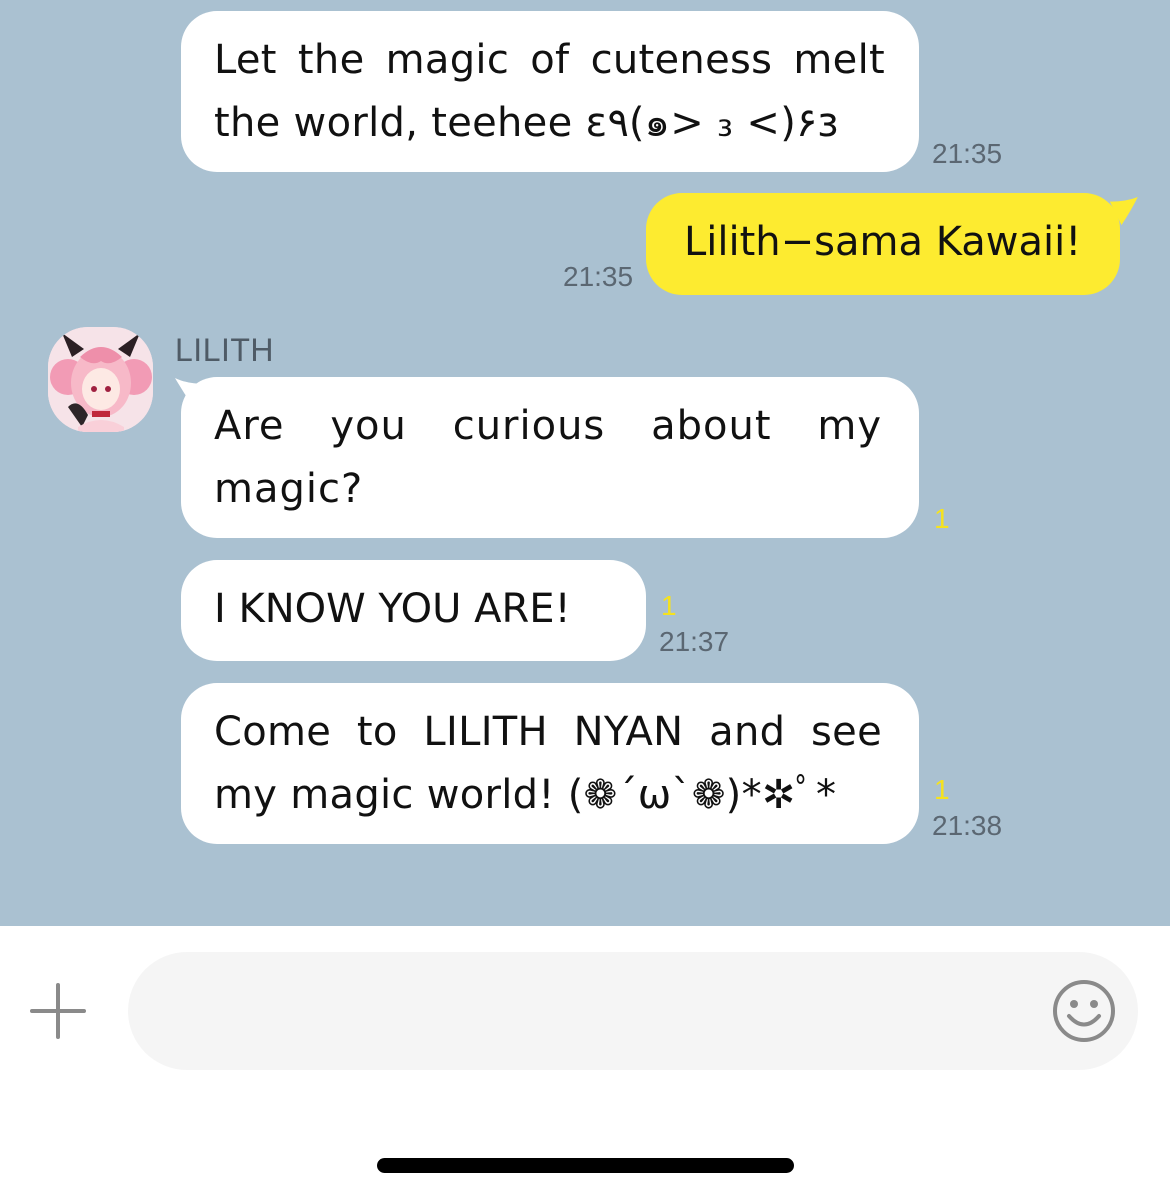 Image resolution: width=1170 pixels, height=1197 pixels. I want to click on sender-name: LILITH, so click(225, 350).